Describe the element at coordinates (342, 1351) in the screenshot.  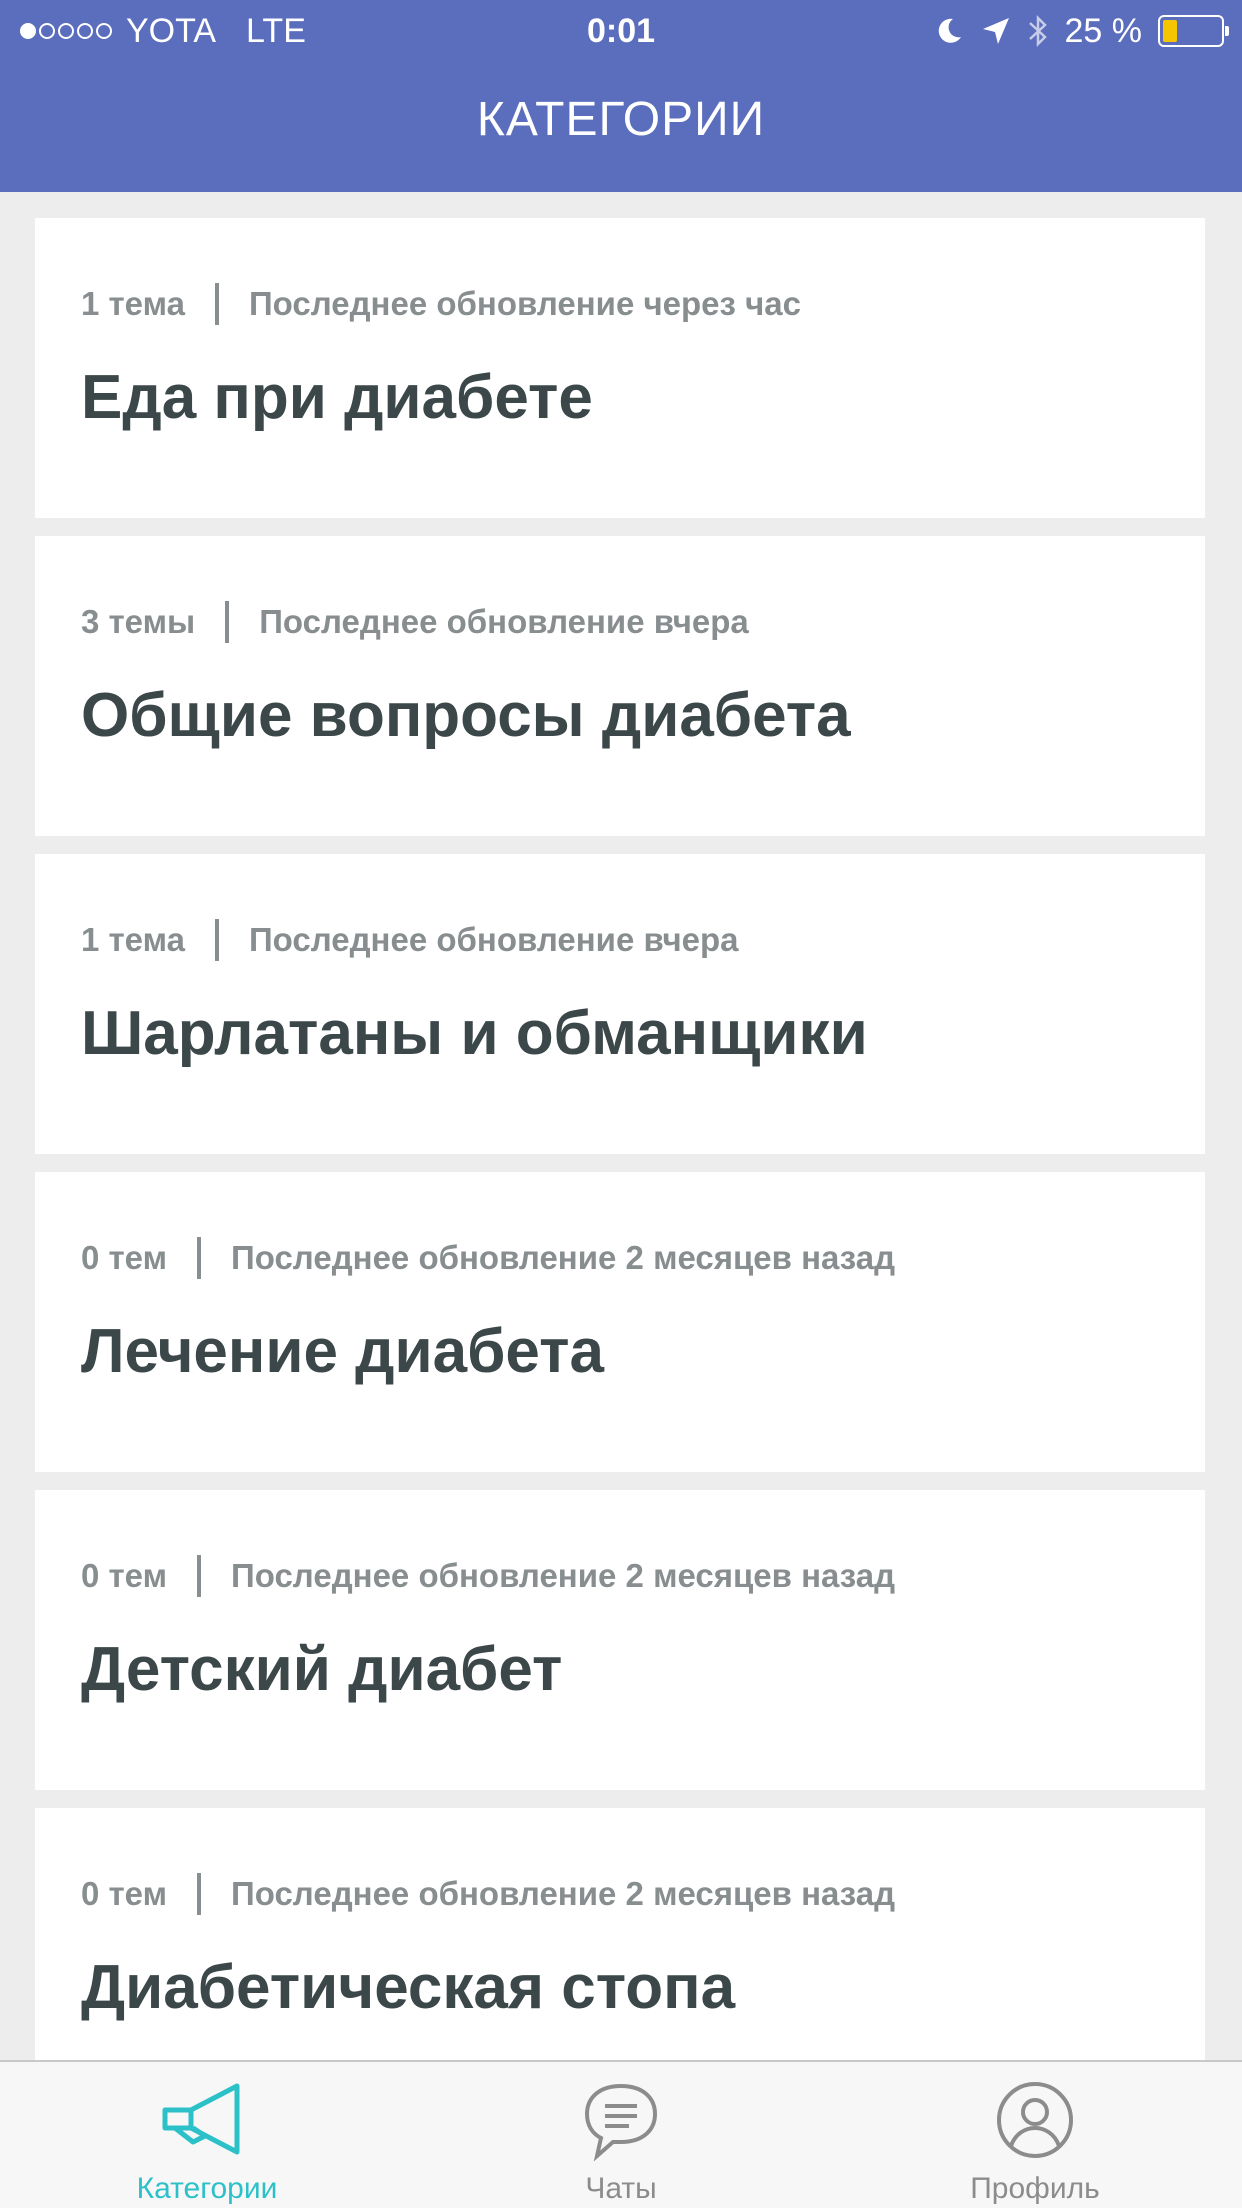
I see `category-title: Лечение диабета` at that location.